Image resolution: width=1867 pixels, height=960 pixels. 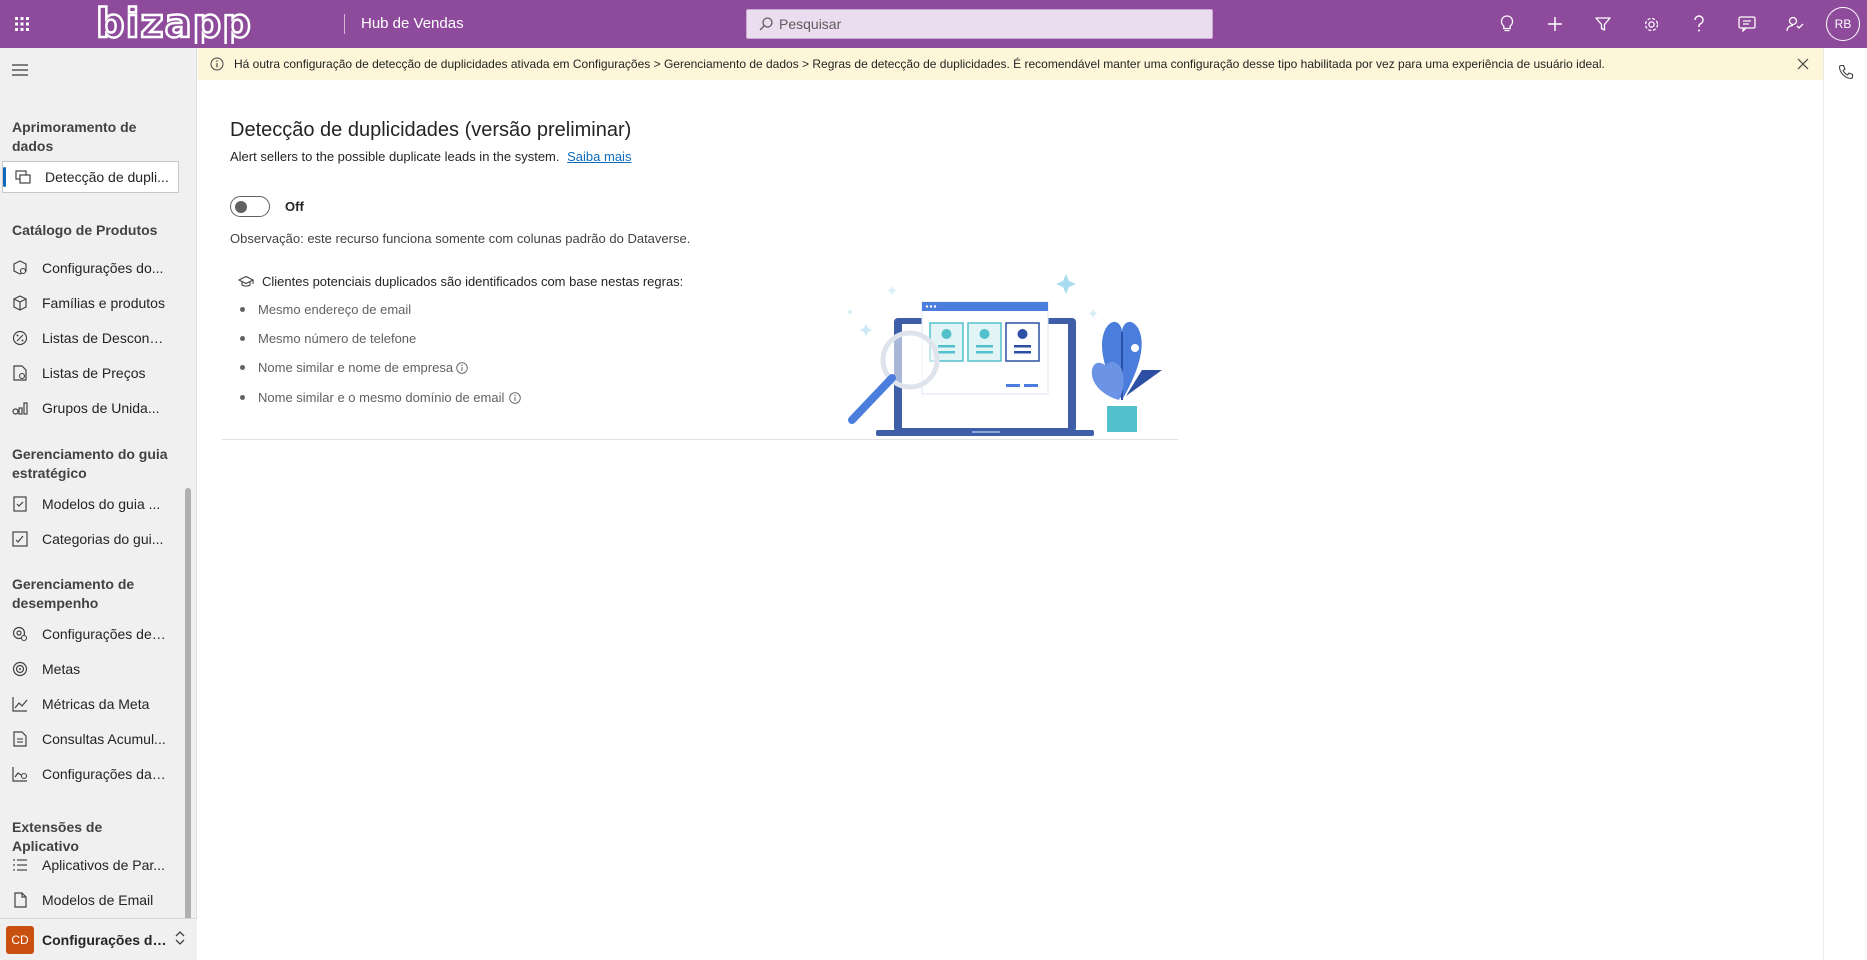 What do you see at coordinates (1603, 24) in the screenshot?
I see `filter-icon` at bounding box center [1603, 24].